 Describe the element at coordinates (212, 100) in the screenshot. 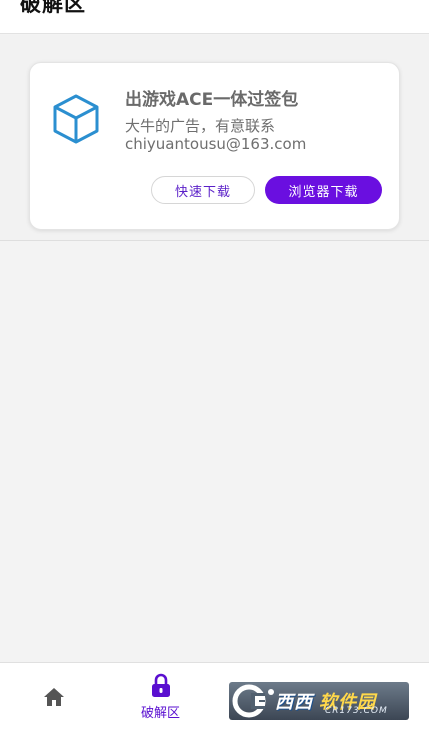

I see `card-title: 出游戏ACE一体过签包` at that location.